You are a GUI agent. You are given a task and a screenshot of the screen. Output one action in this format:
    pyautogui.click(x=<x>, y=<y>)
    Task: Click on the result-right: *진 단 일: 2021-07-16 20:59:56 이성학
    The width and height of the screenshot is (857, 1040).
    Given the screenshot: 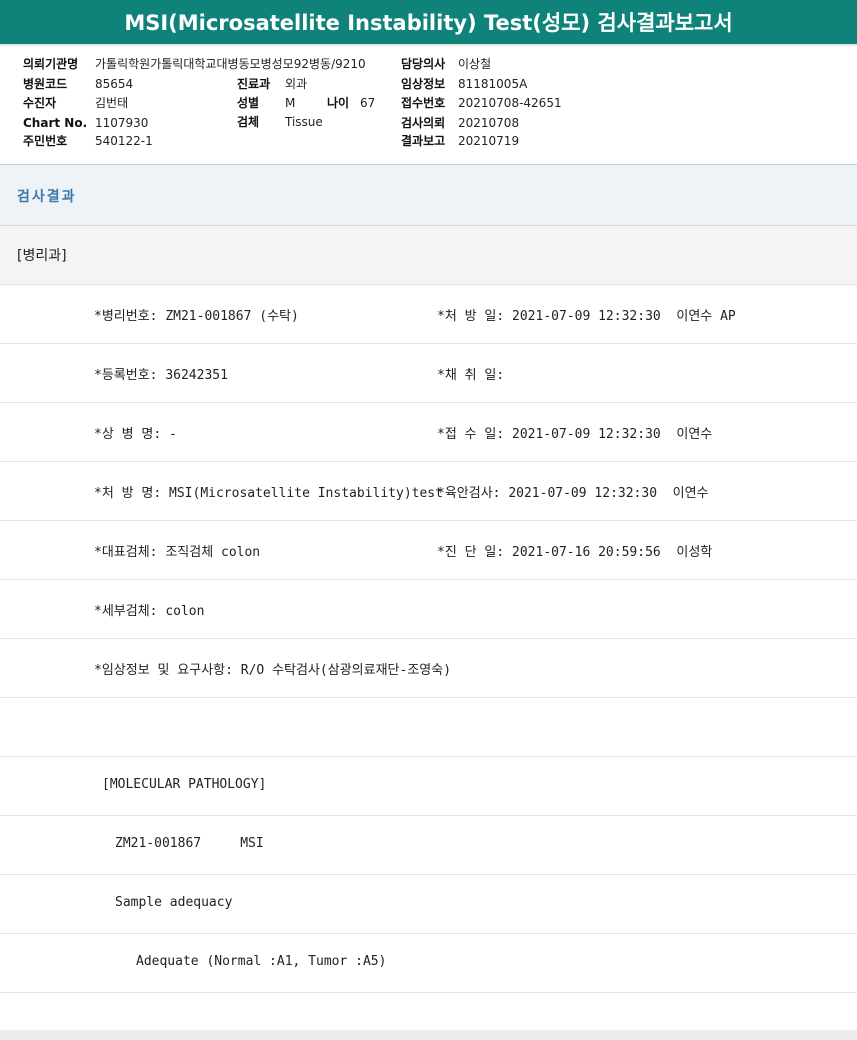 What is the action you would take?
    pyautogui.click(x=575, y=552)
    